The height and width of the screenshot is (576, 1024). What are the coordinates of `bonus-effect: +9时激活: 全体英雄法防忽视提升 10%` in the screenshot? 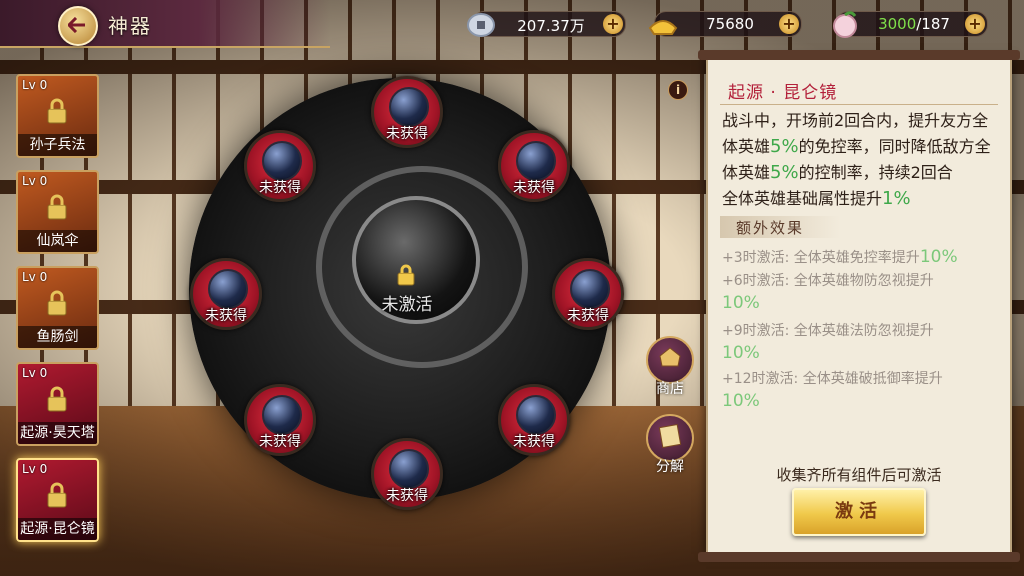 It's located at (828, 343).